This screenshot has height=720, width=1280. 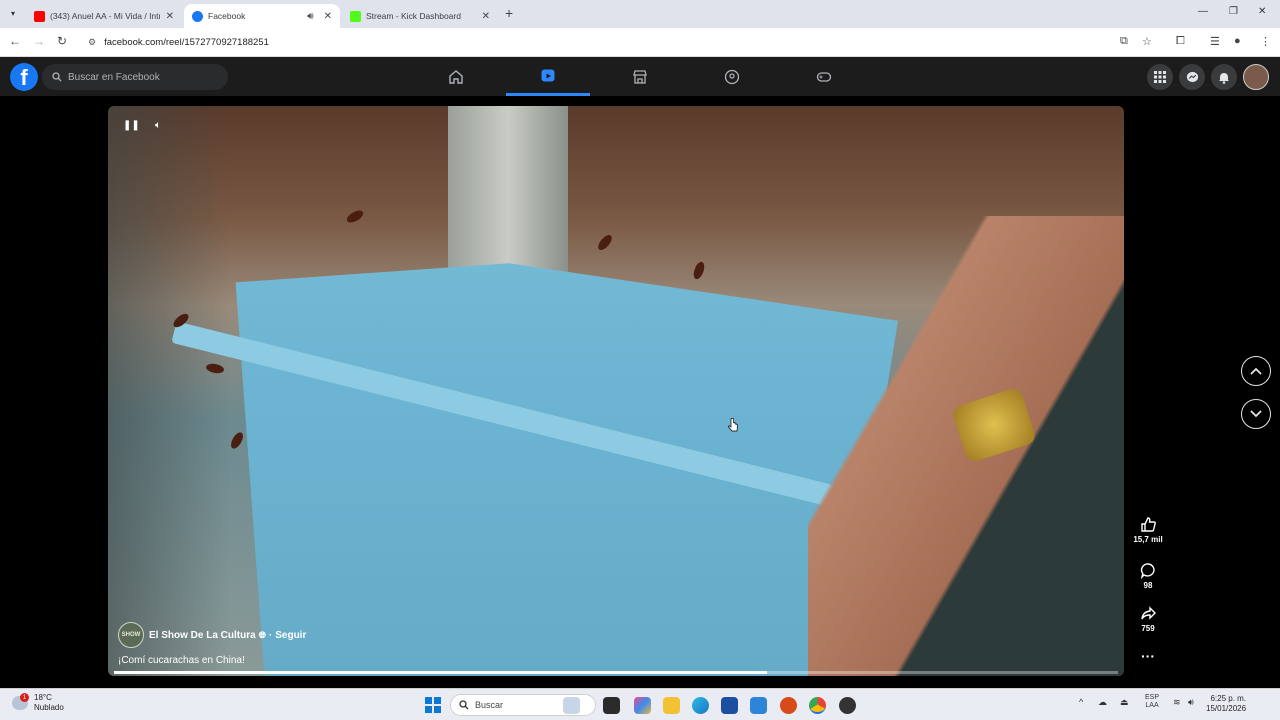 I want to click on task-view-icon, so click(x=611, y=705).